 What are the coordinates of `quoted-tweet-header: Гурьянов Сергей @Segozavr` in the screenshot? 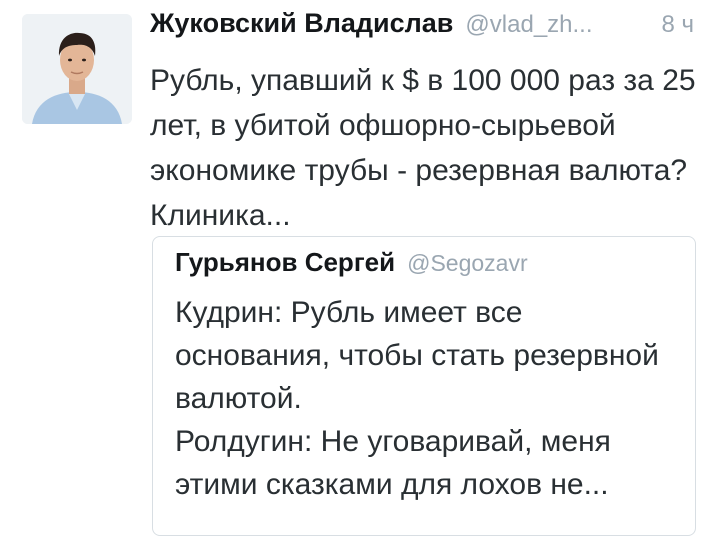 It's located at (435, 268).